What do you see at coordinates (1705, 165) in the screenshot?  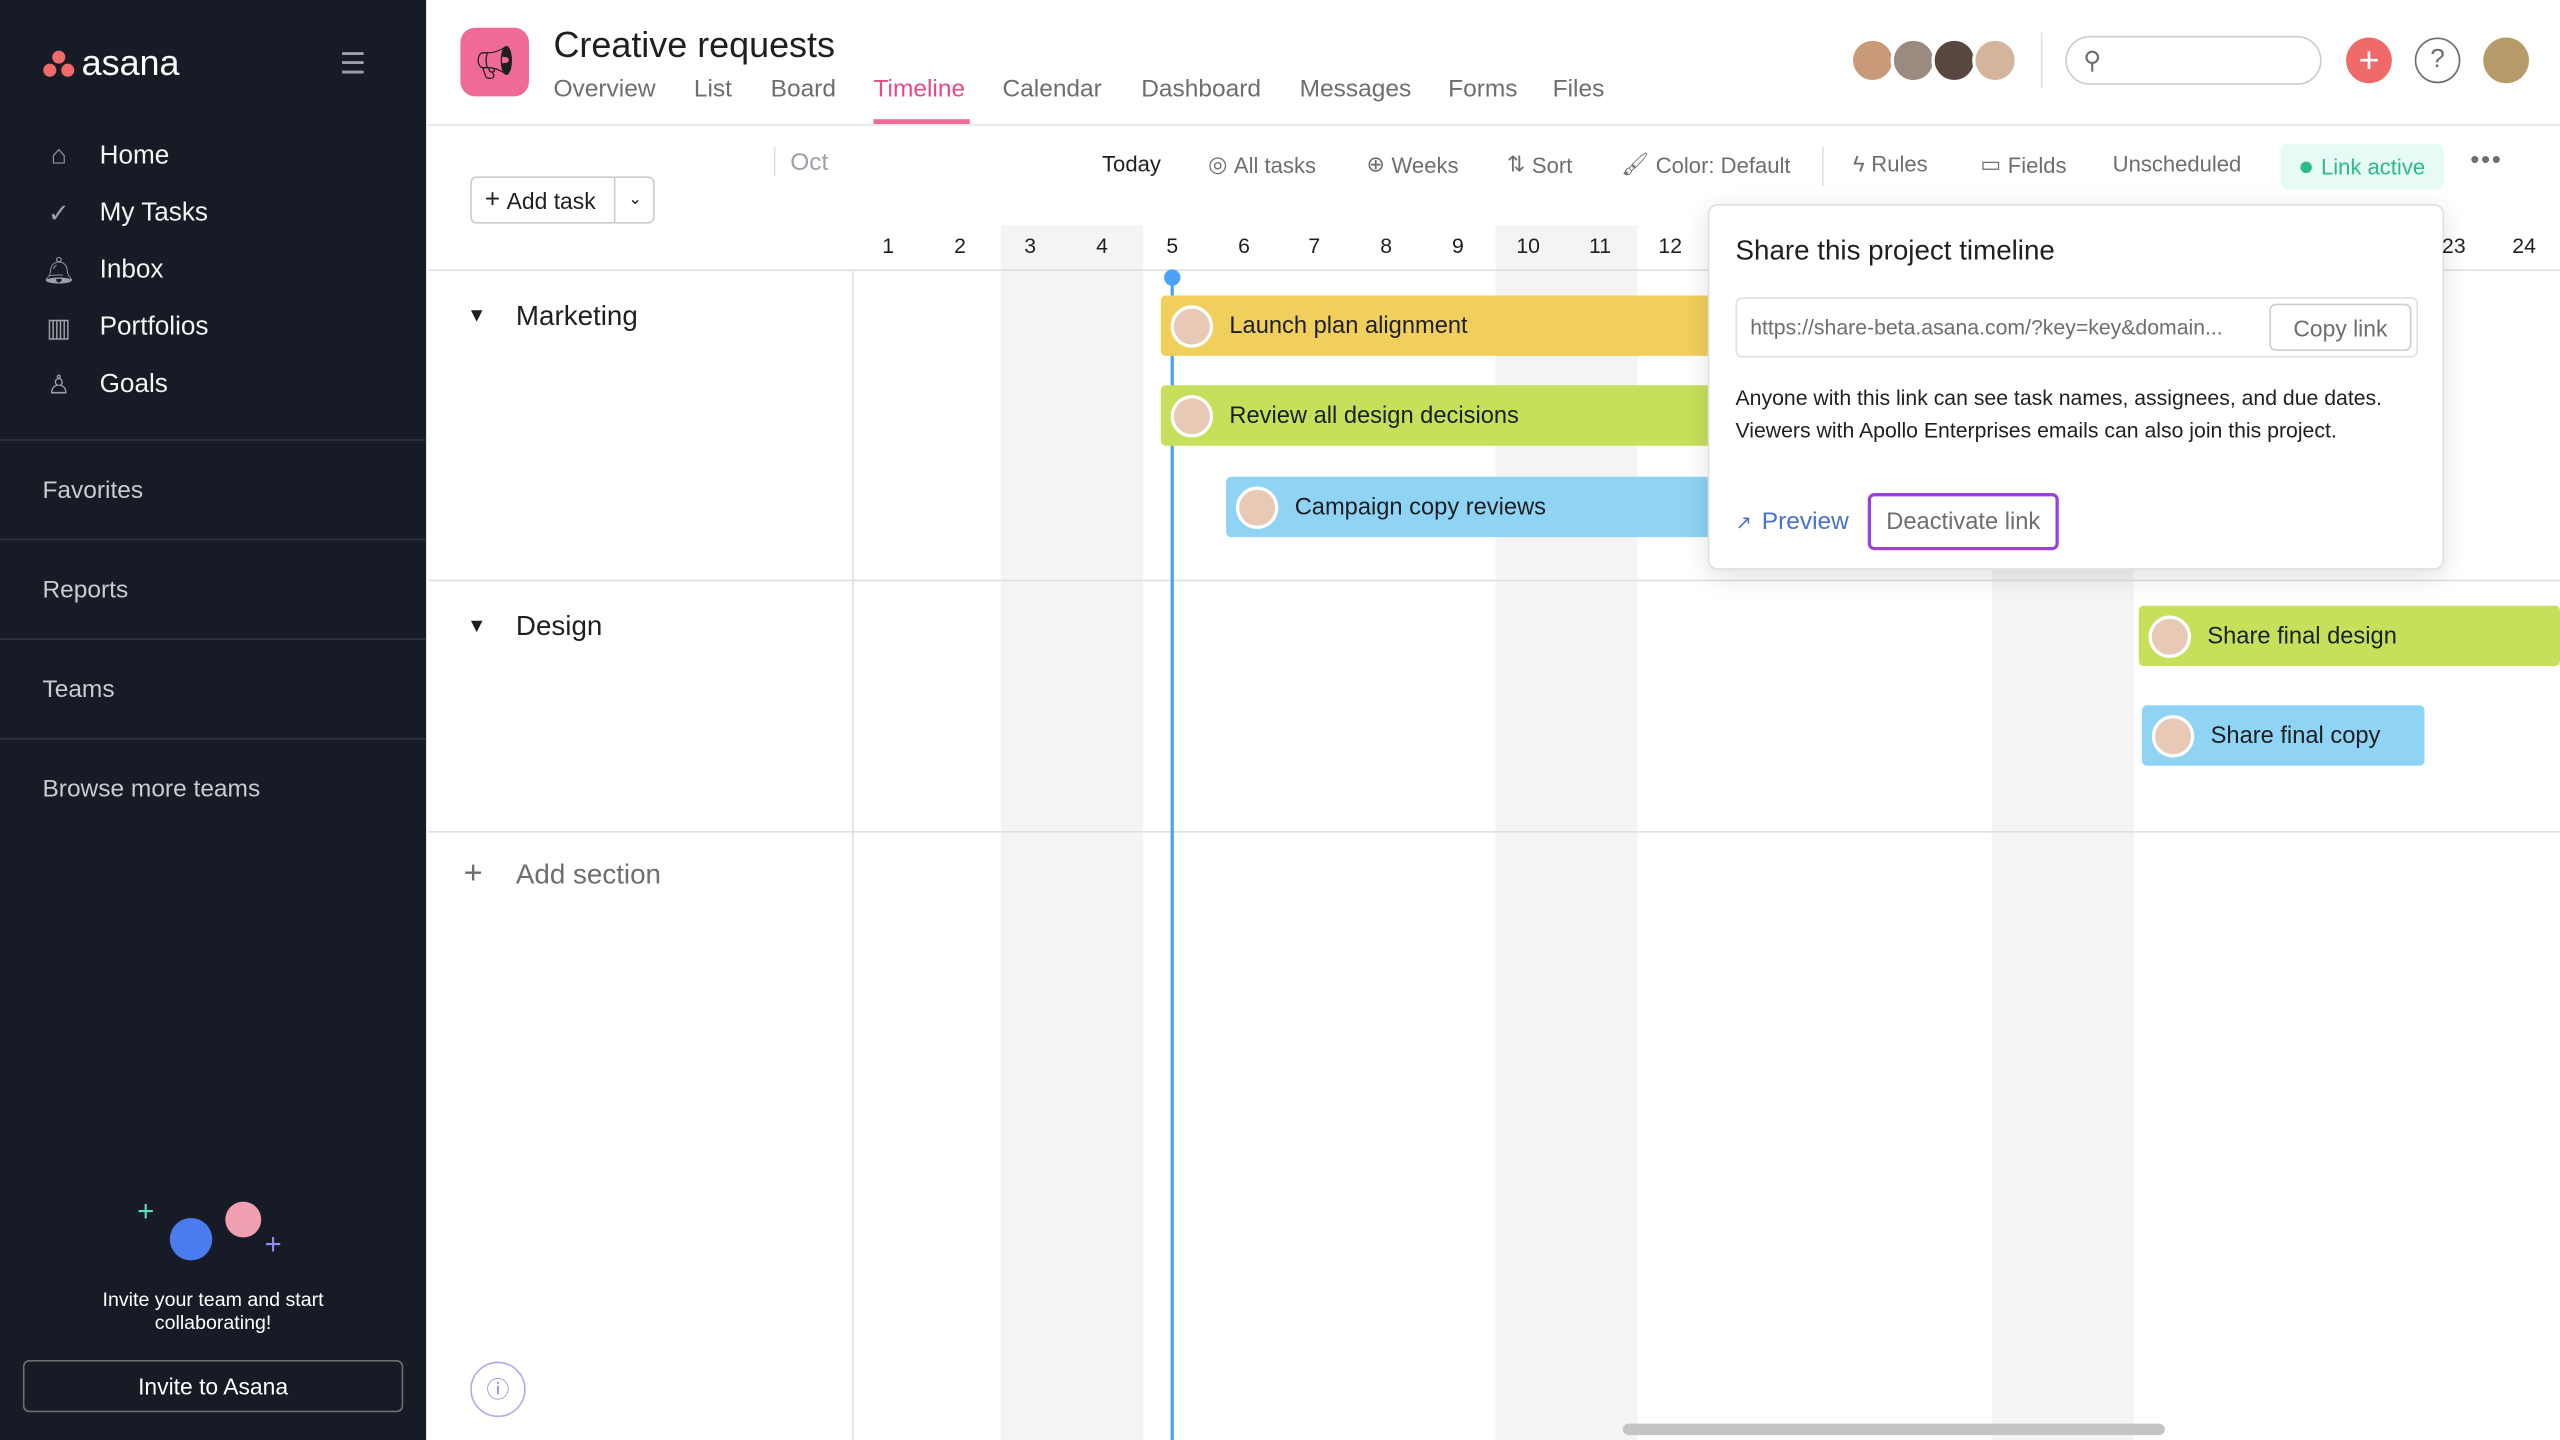 I see `color-button: 🖌︎ Color: Default` at bounding box center [1705, 165].